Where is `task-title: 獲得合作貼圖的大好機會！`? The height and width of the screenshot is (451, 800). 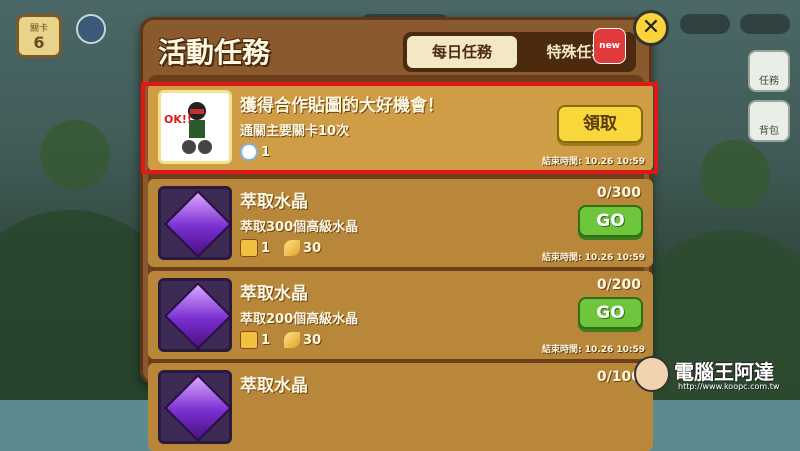 task-title: 獲得合作貼圖的大好機會！ is located at coordinates (342, 106).